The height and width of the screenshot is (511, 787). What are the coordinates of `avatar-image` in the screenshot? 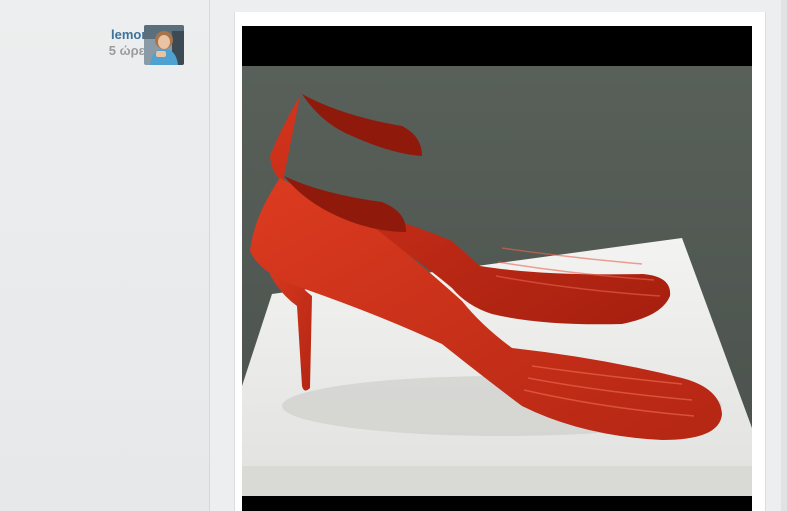 It's located at (164, 45).